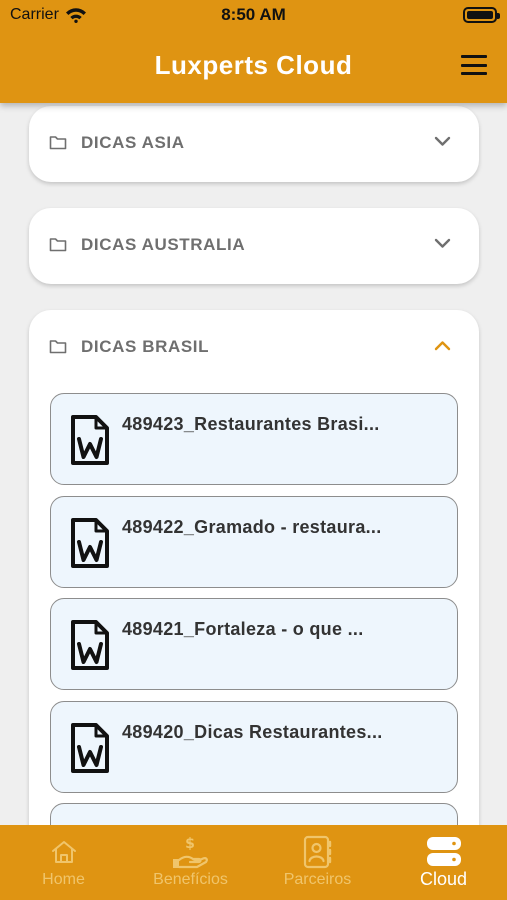 This screenshot has height=900, width=507. I want to click on tab-label: Home, so click(63, 879).